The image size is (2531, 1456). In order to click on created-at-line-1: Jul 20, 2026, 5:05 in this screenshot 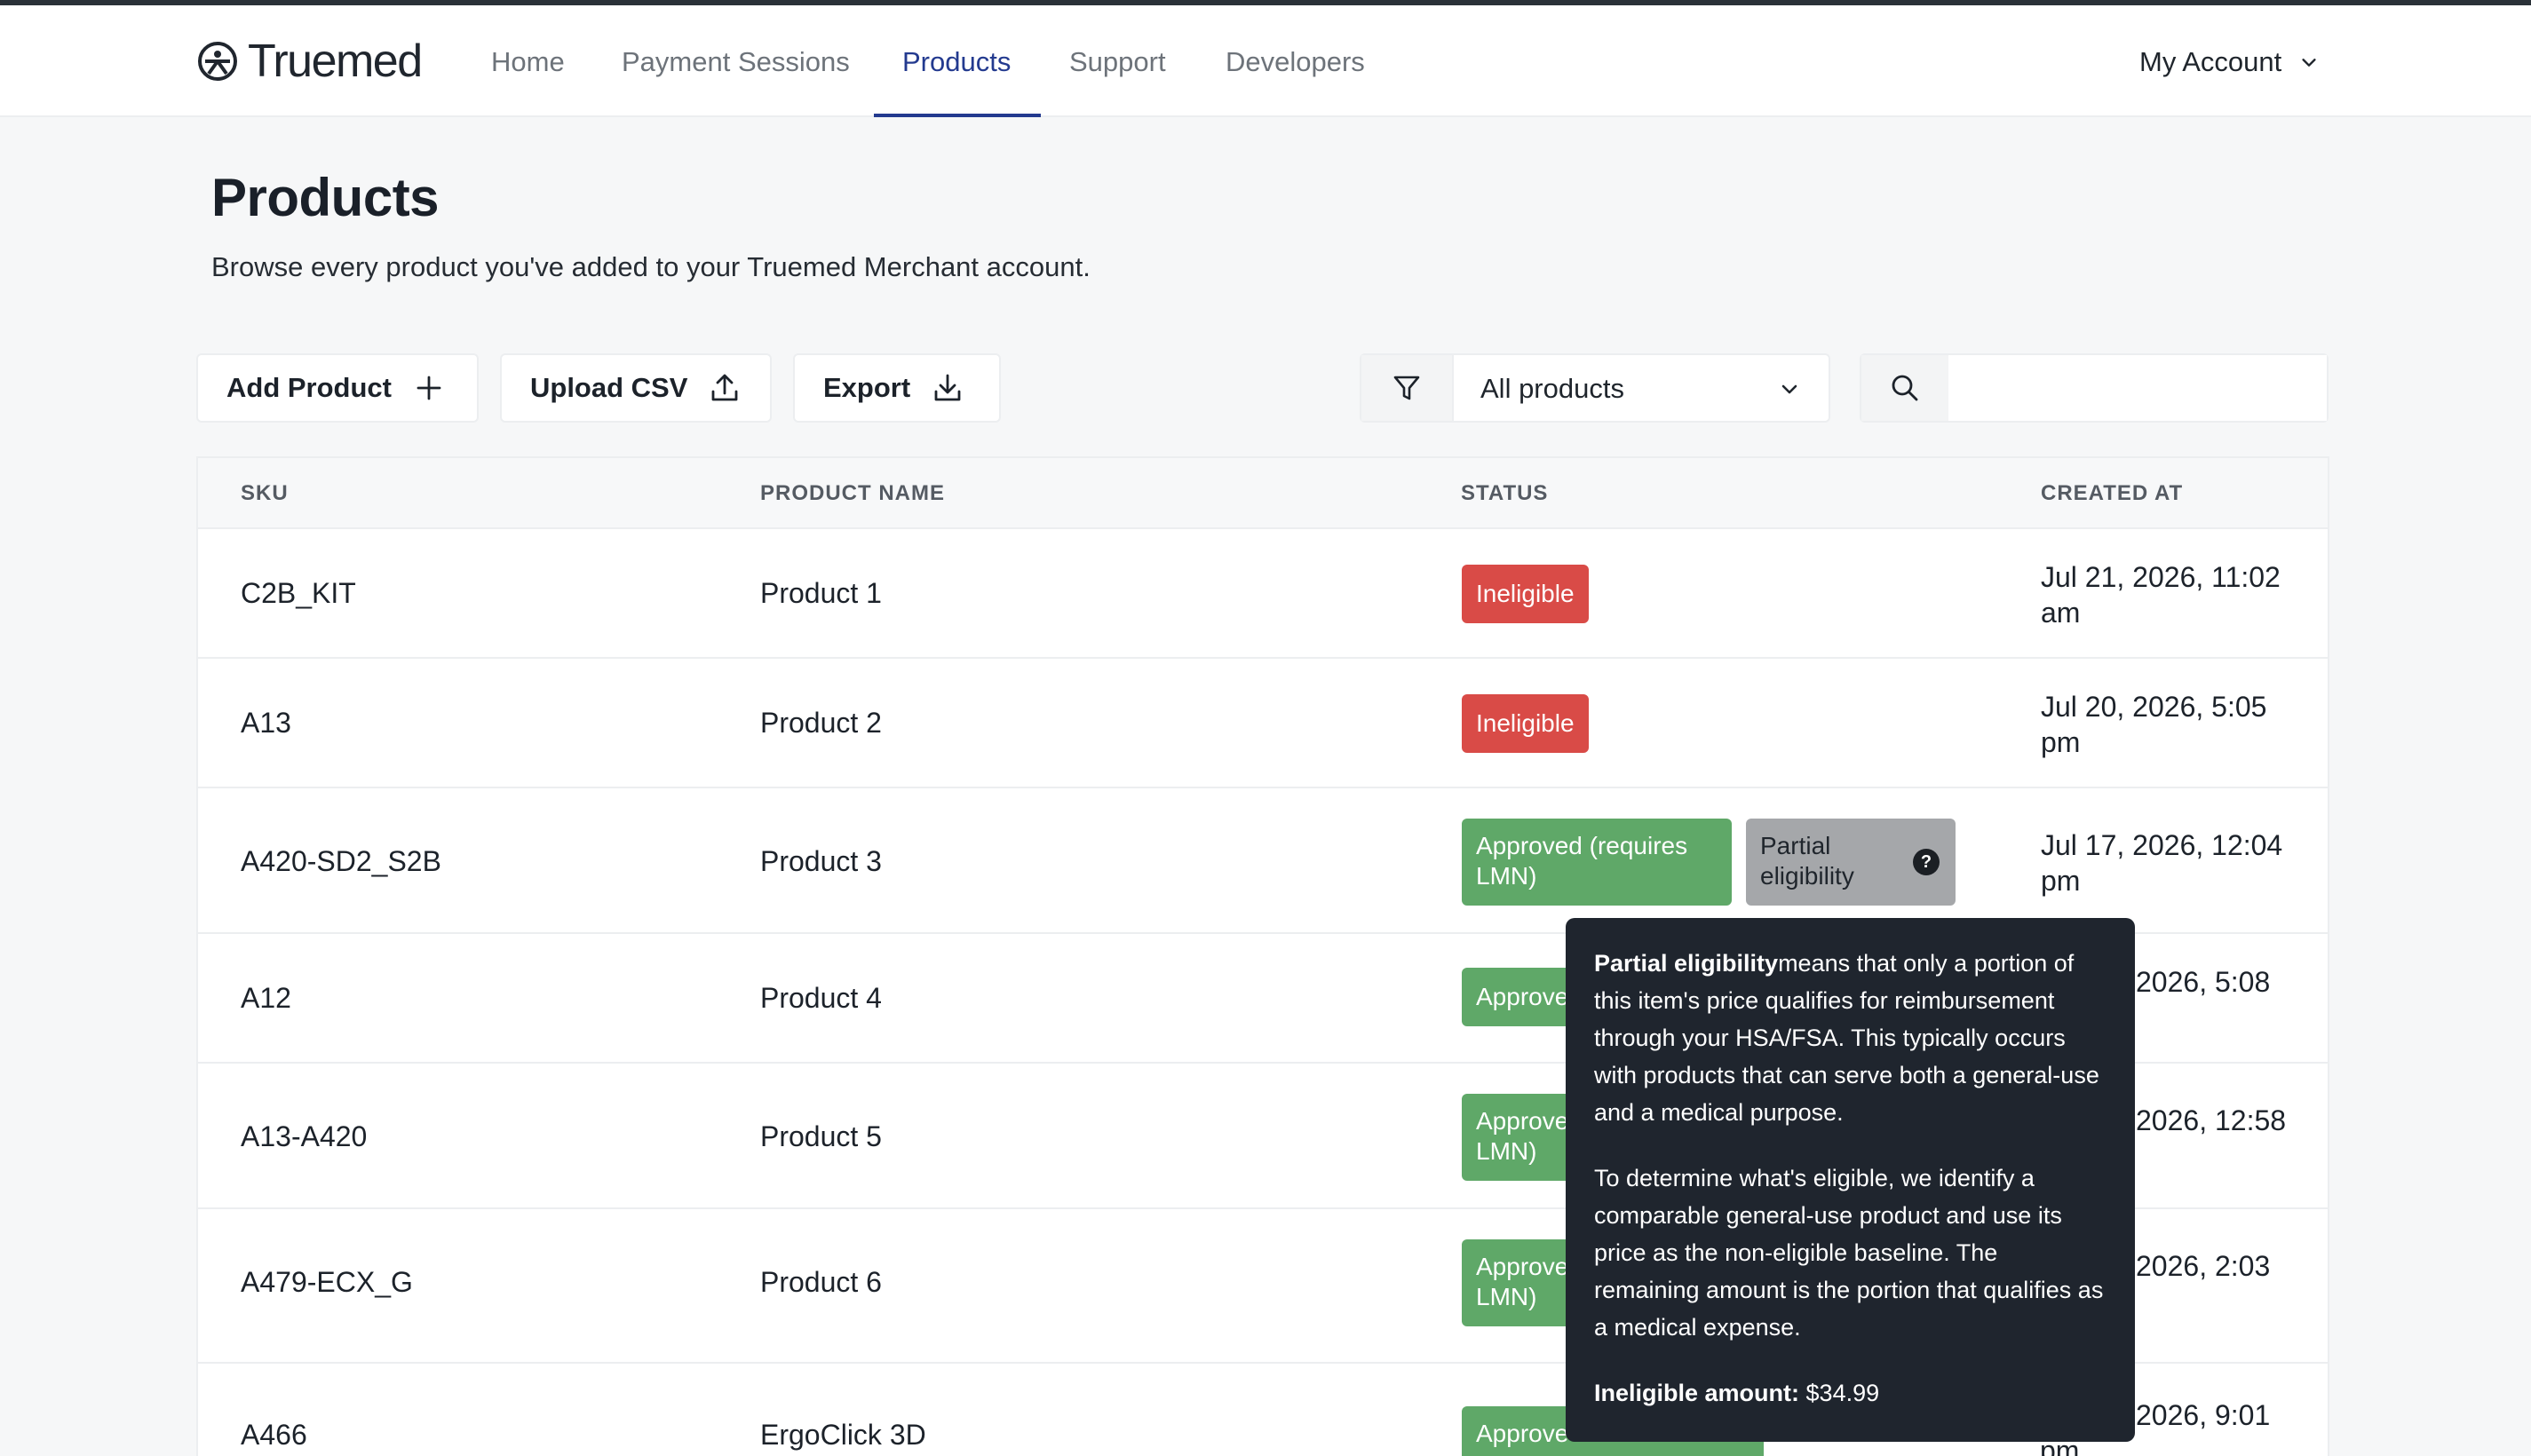, I will do `click(2154, 707)`.